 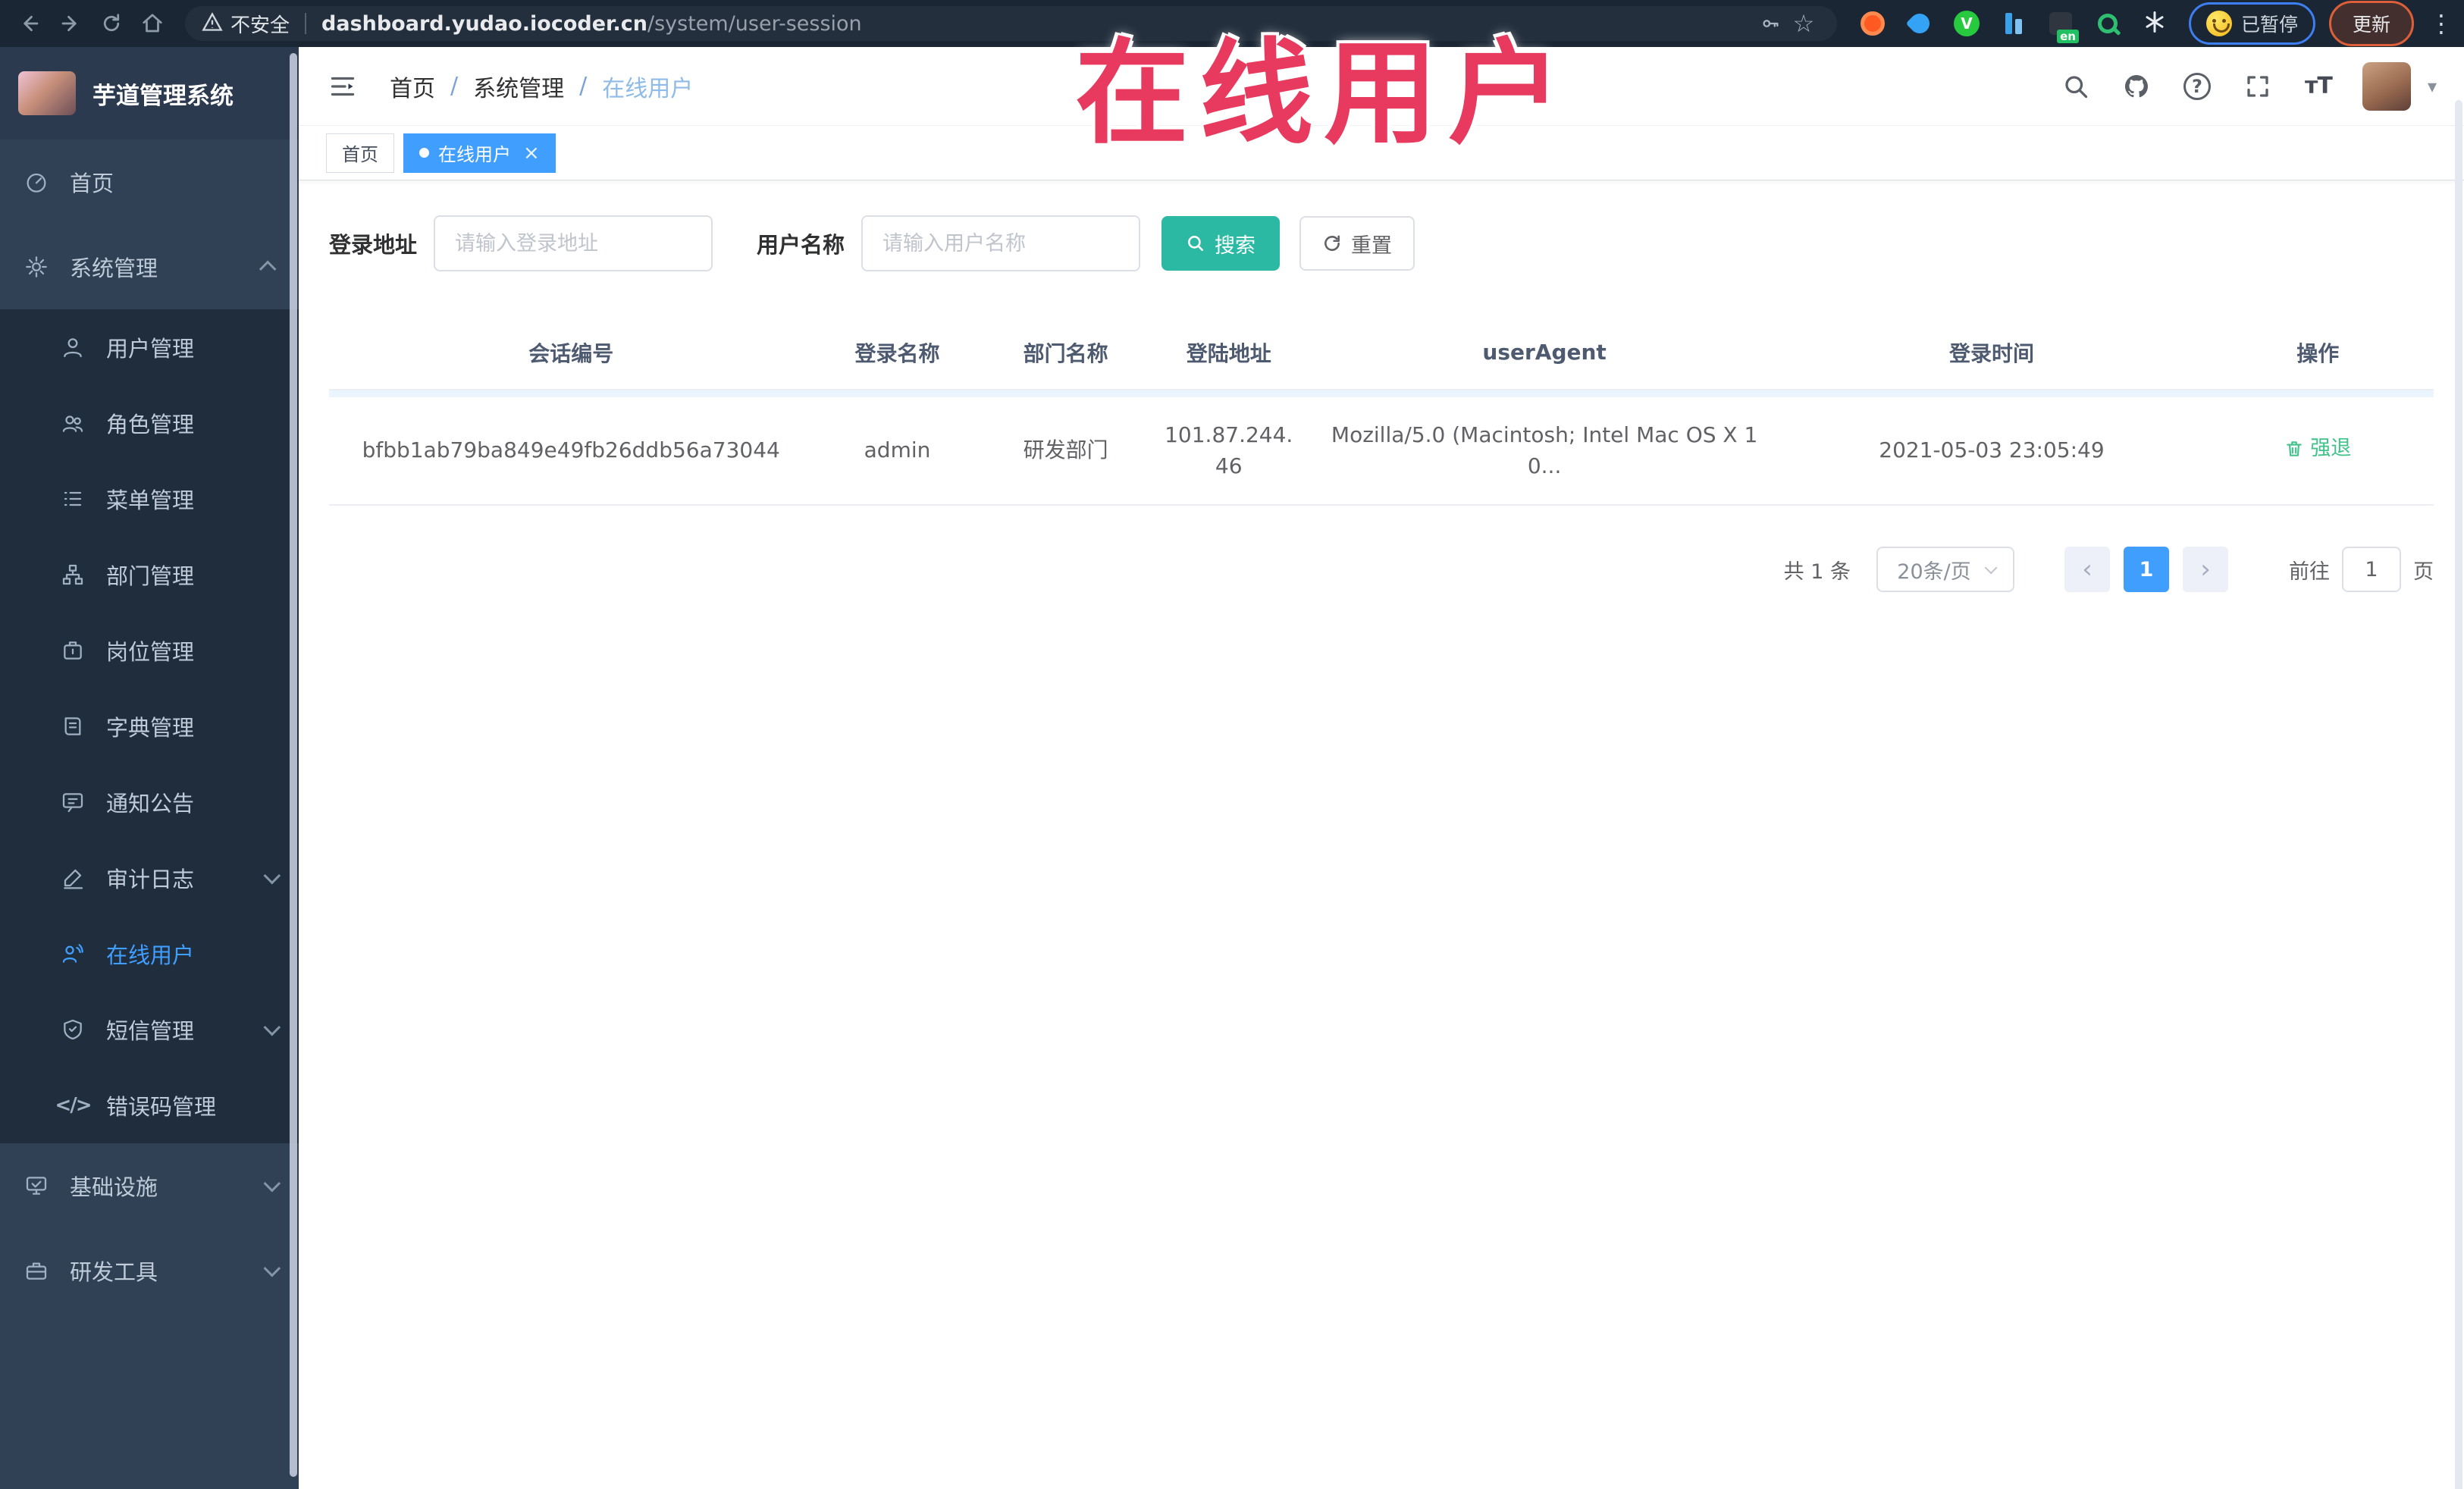 What do you see at coordinates (571, 352) in the screenshot?
I see `col-session-id: 会话编号` at bounding box center [571, 352].